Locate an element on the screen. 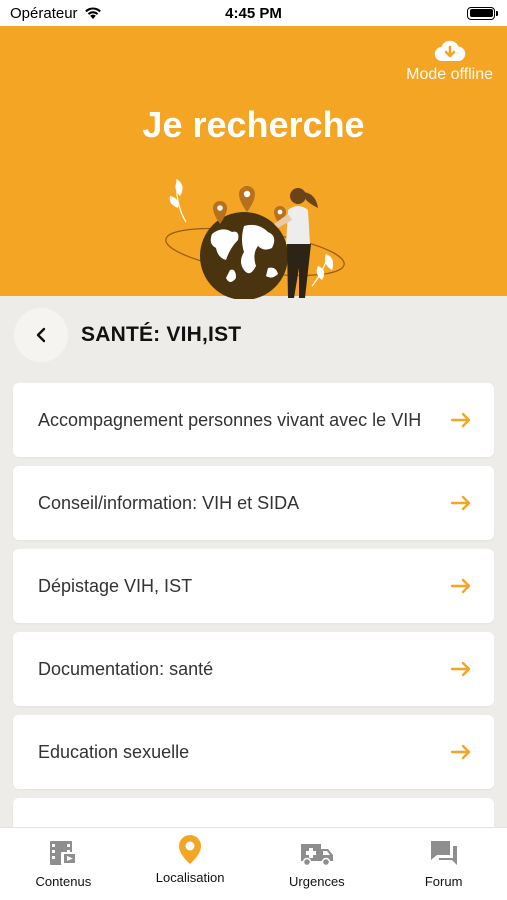  page-title: Je recherche is located at coordinates (253, 124).